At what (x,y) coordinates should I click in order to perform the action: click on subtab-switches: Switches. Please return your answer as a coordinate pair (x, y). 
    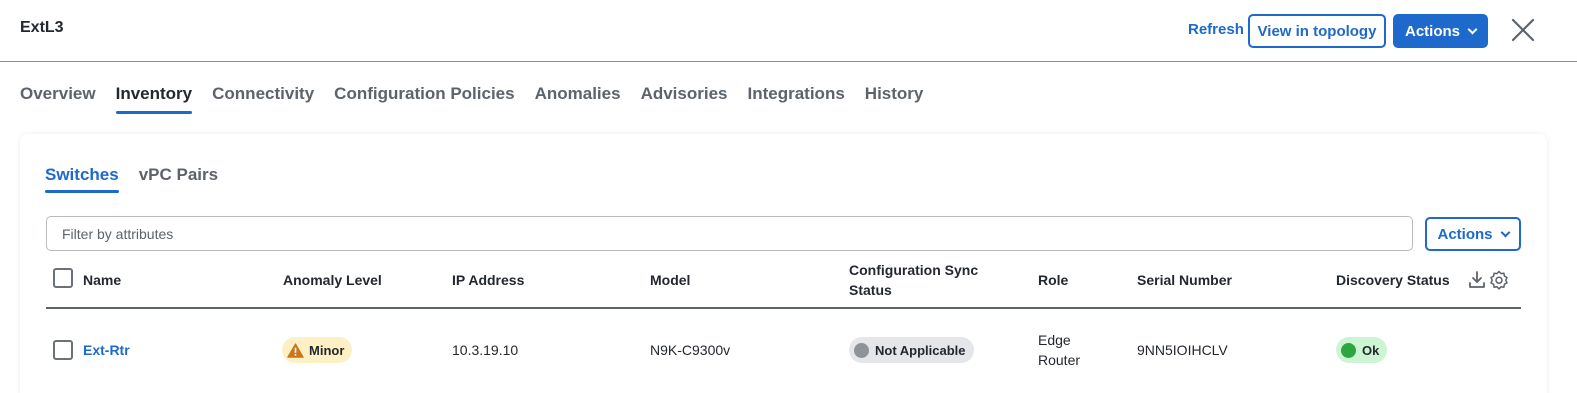
    Looking at the image, I should click on (82, 179).